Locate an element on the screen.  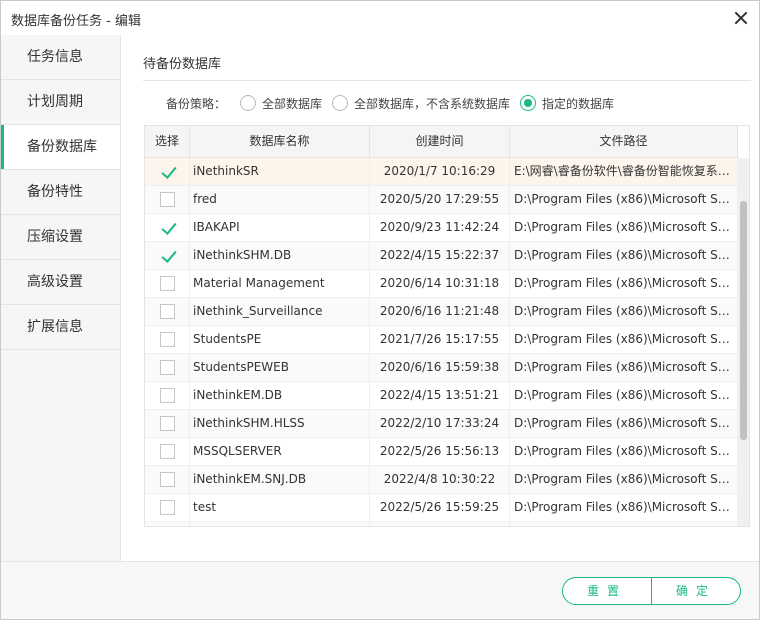
column-header-select: 选择 is located at coordinates (167, 141).